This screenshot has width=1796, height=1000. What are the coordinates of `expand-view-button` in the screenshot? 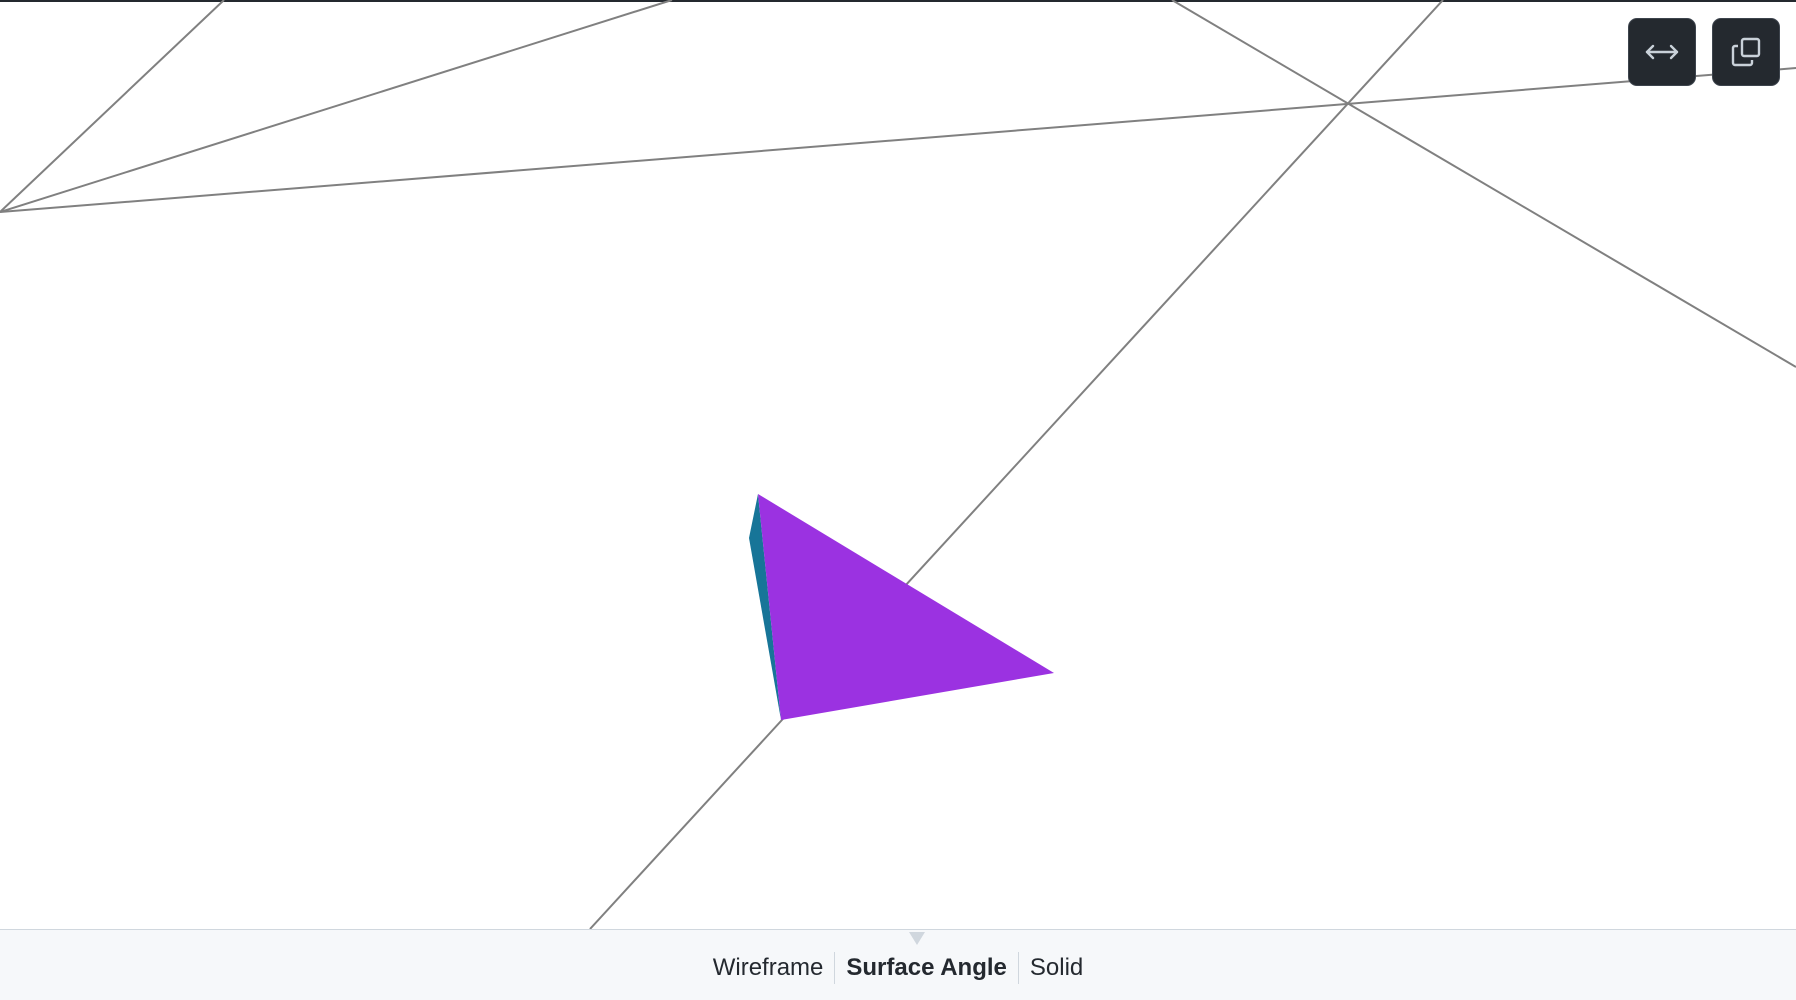 It's located at (1662, 52).